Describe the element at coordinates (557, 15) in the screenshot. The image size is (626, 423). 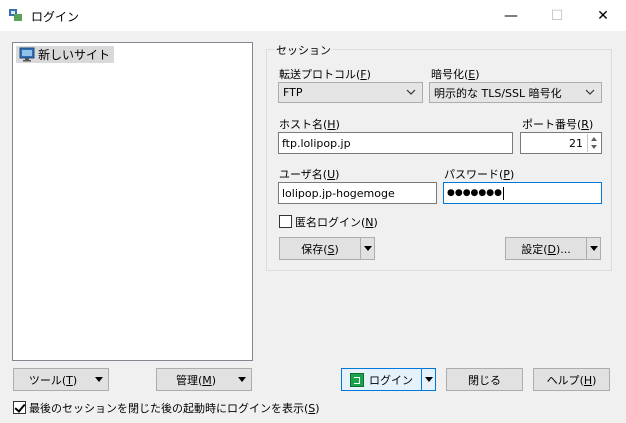
I see `maximize-button: ☐` at that location.